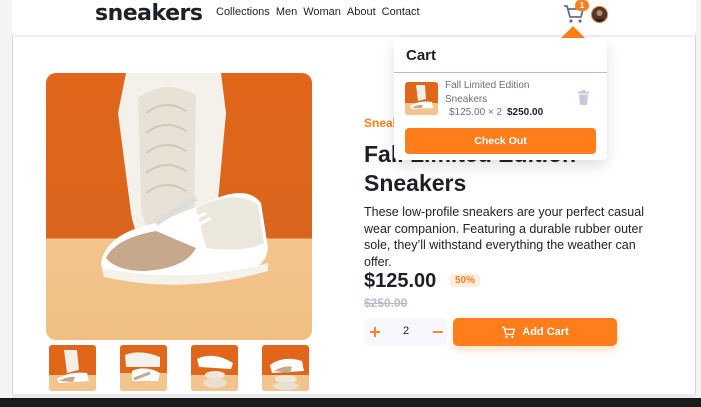 This screenshot has height=407, width=701. What do you see at coordinates (322, 12) in the screenshot?
I see `nav-link-woman: Woman` at bounding box center [322, 12].